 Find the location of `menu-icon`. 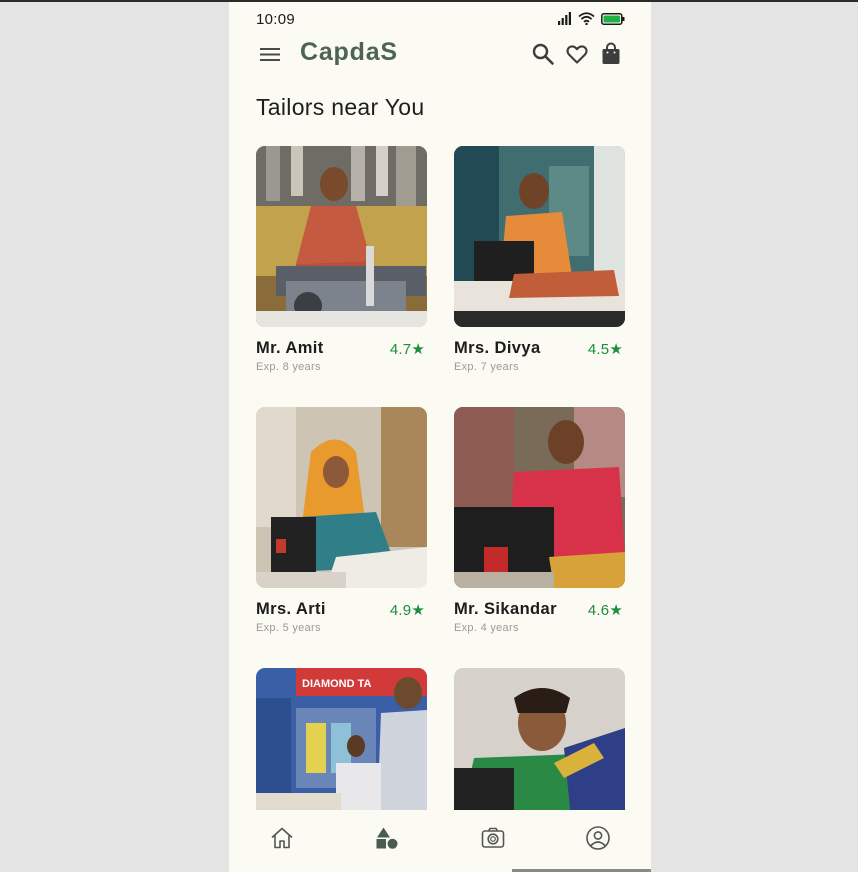

menu-icon is located at coordinates (270, 54).